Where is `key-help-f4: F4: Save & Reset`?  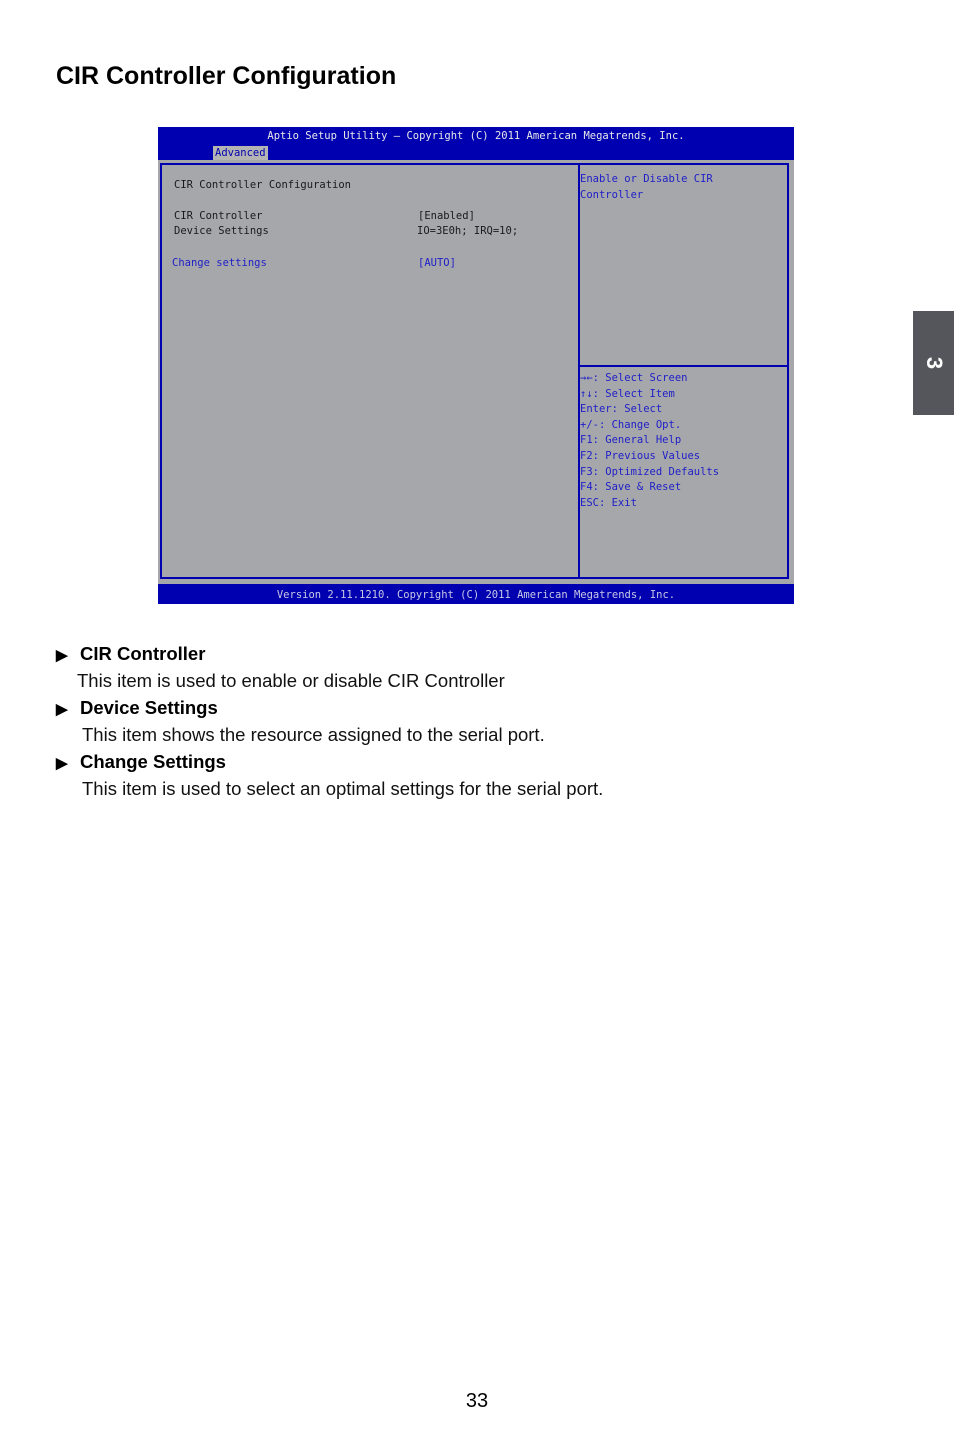
key-help-f4: F4: Save & Reset is located at coordinates (631, 487).